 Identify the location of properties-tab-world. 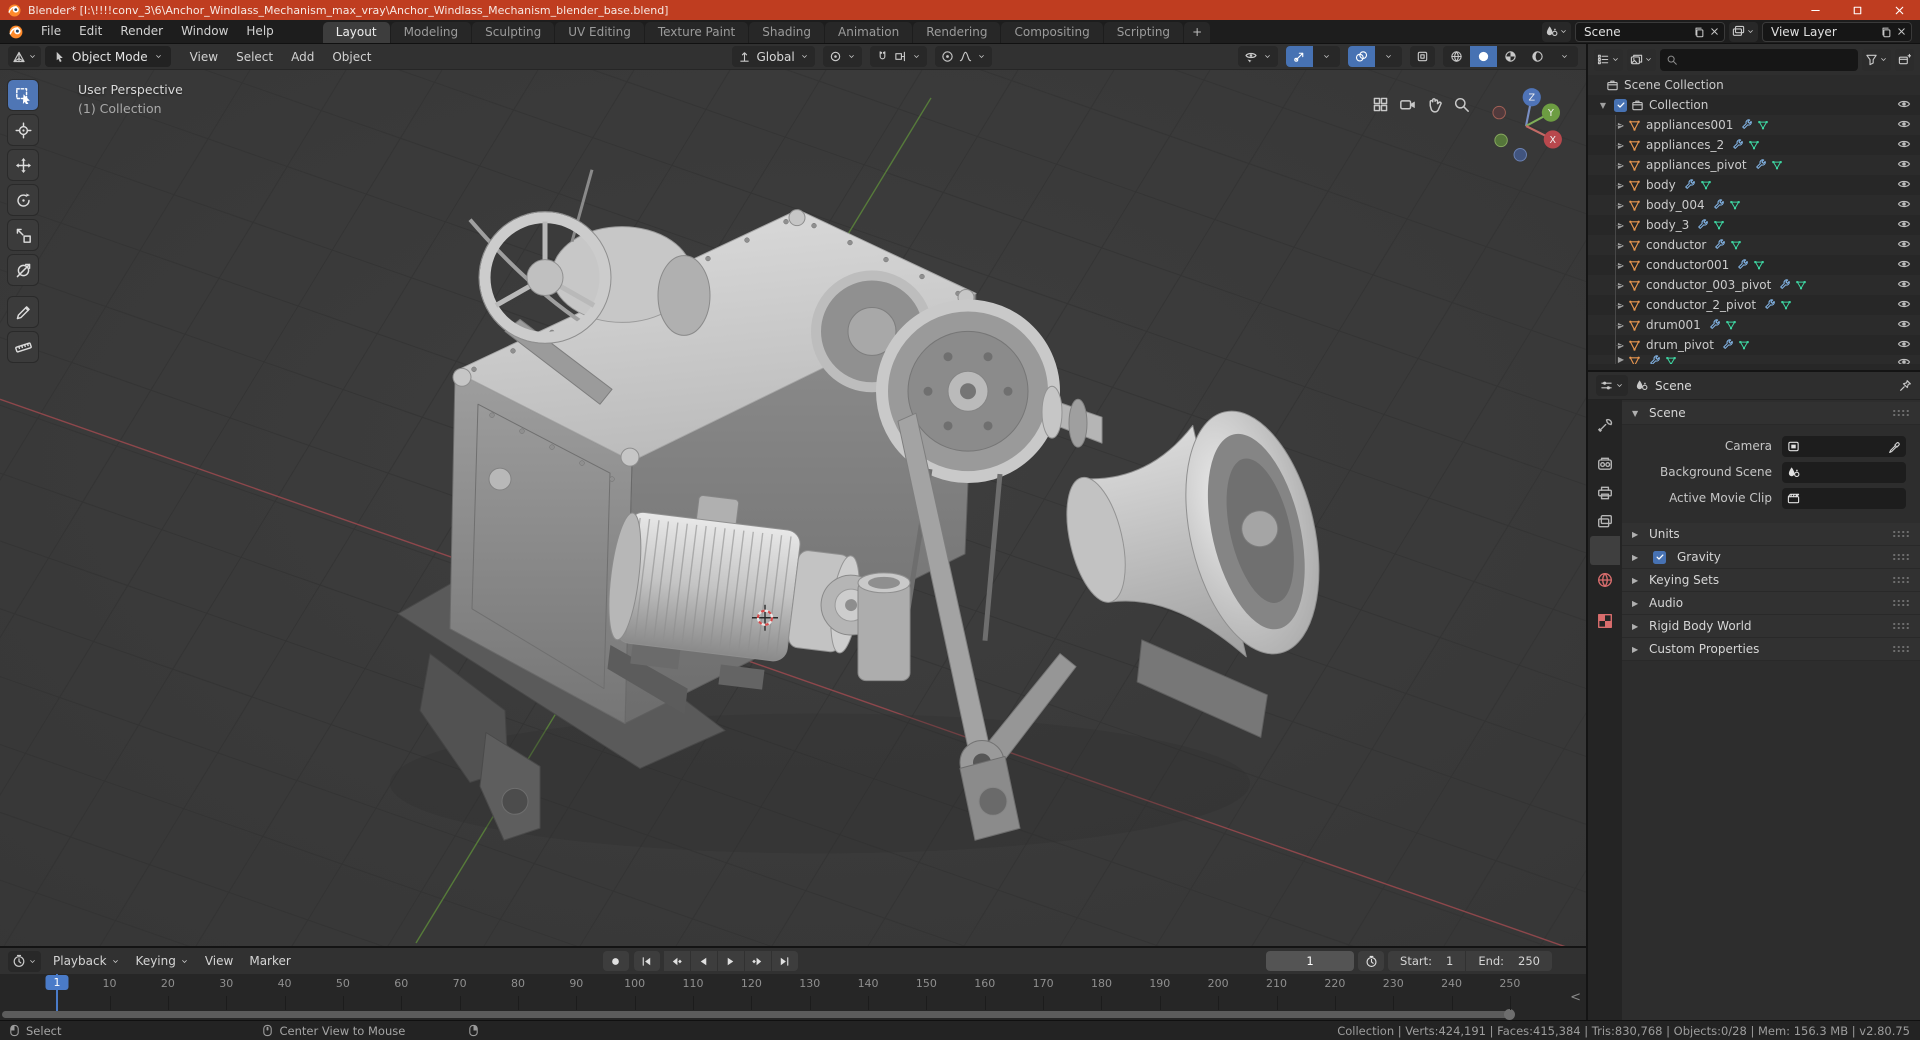
(1605, 579).